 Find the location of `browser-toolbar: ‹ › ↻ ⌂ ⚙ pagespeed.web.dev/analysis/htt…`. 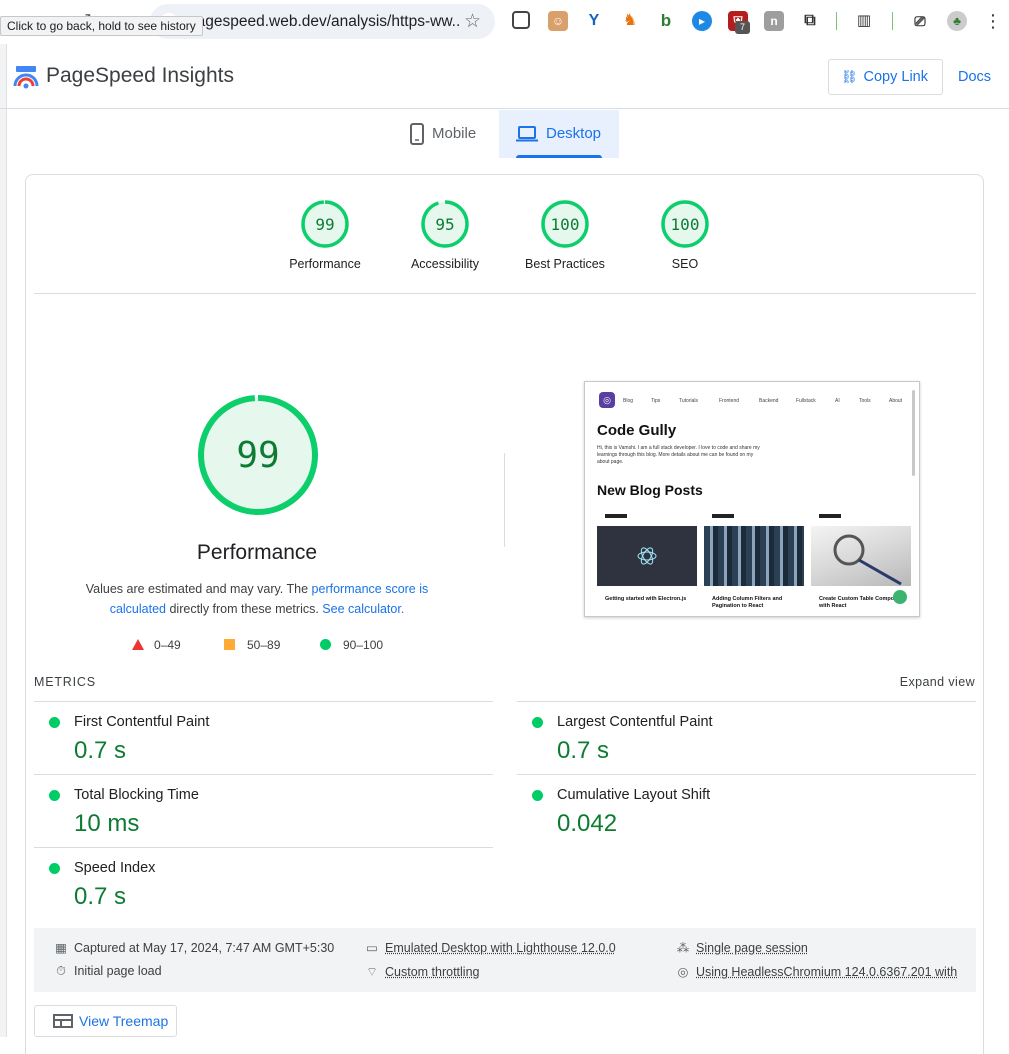

browser-toolbar: ‹ › ↻ ⌂ ⚙ pagespeed.web.dev/analysis/htt… is located at coordinates (504, 22).